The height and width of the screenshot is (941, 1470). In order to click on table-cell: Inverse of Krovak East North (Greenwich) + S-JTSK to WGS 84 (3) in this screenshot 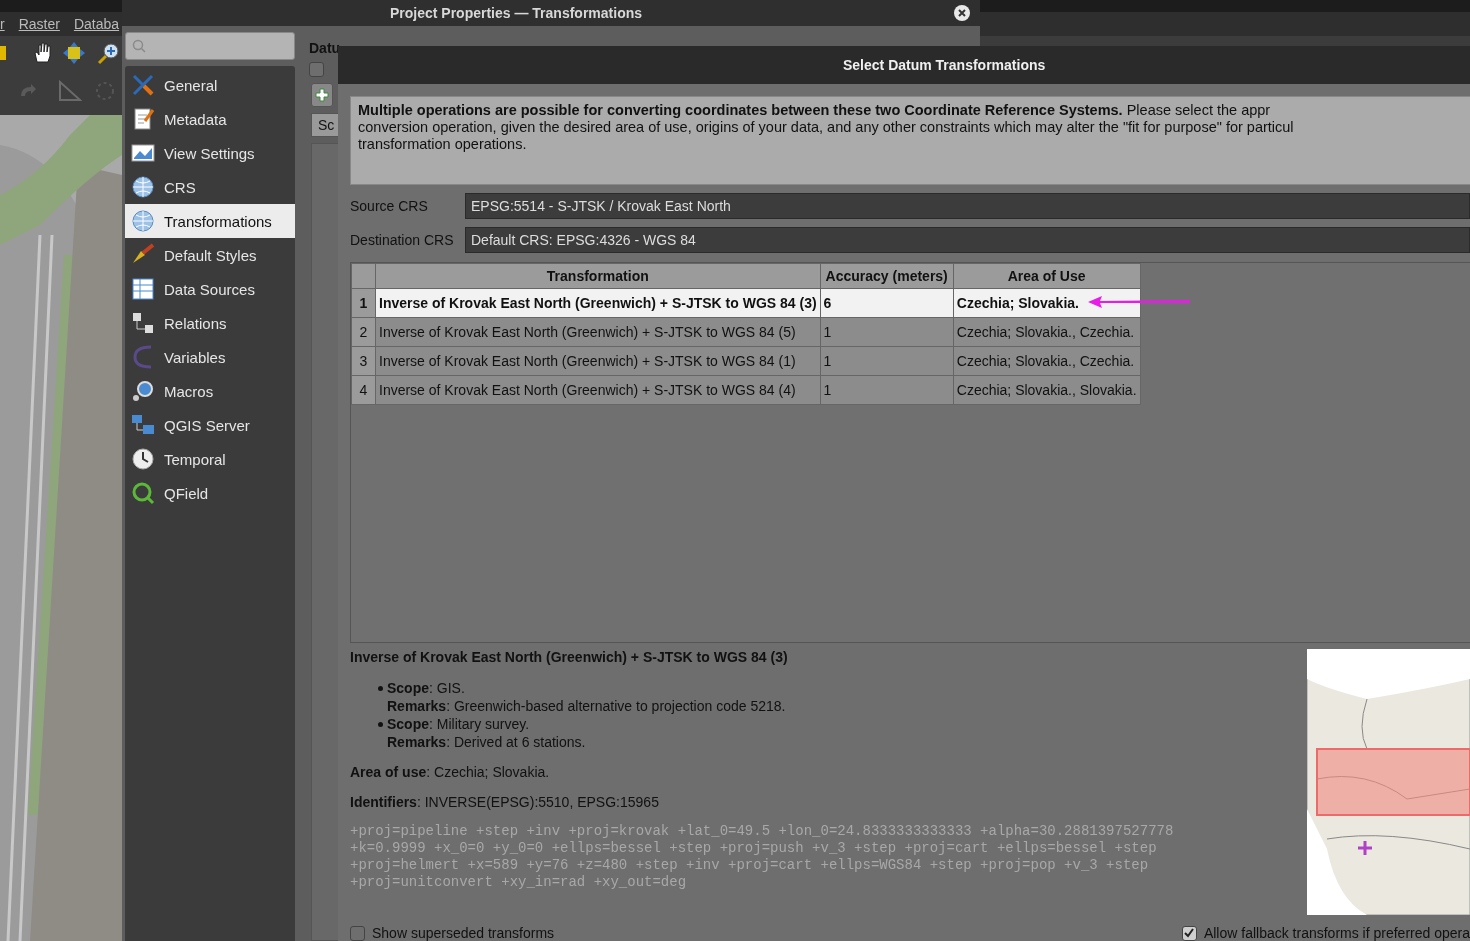, I will do `click(598, 303)`.